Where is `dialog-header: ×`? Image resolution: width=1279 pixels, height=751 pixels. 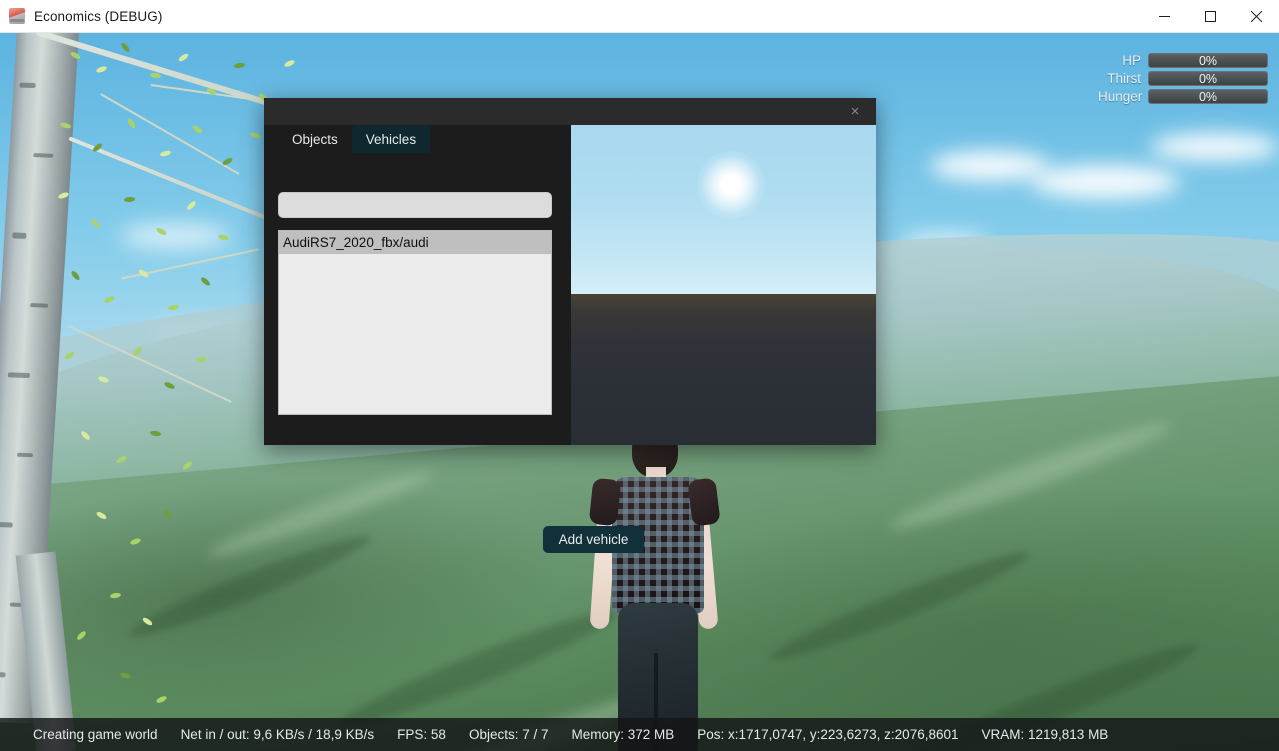 dialog-header: × is located at coordinates (570, 111).